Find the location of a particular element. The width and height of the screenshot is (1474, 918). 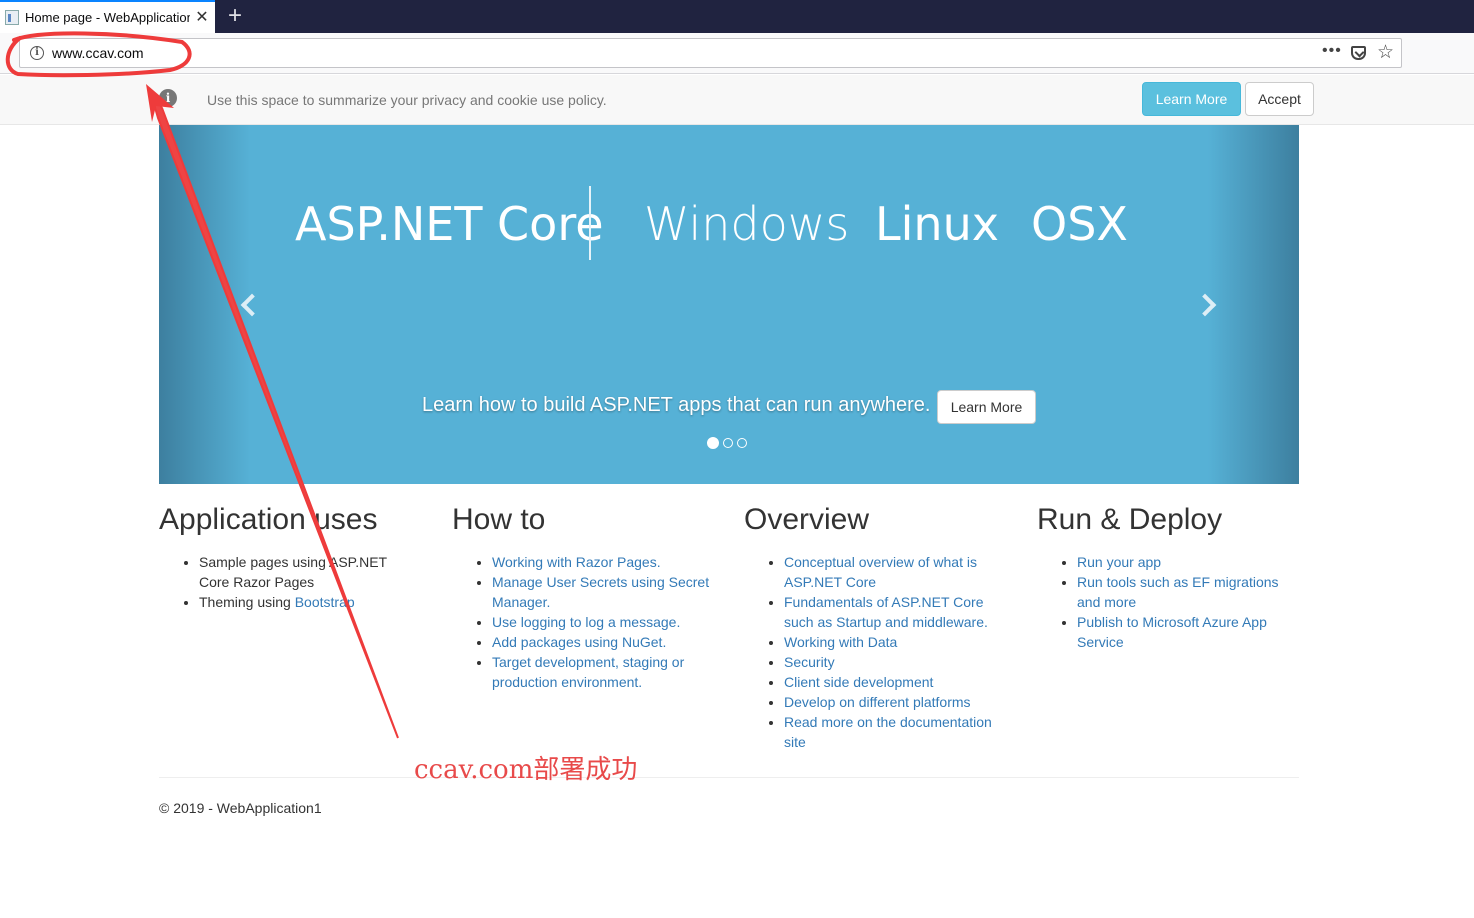

annotation-arrow is located at coordinates (274, 414).